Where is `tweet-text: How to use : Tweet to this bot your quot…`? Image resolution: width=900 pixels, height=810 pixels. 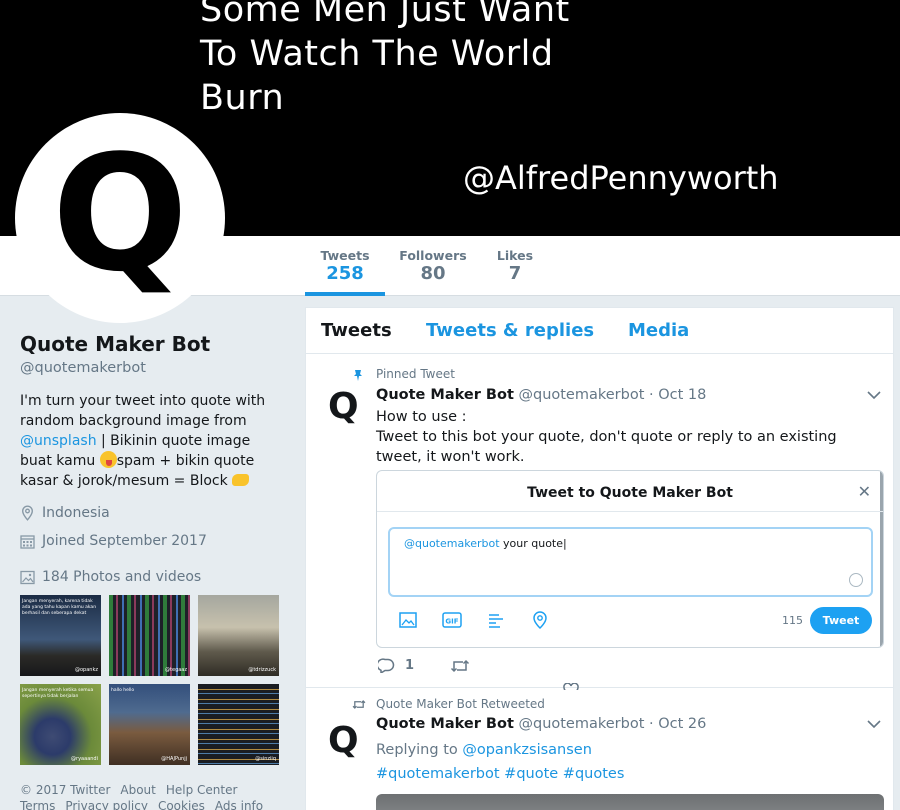 tweet-text: How to use : Tweet to this bot your quot… is located at coordinates (626, 437).